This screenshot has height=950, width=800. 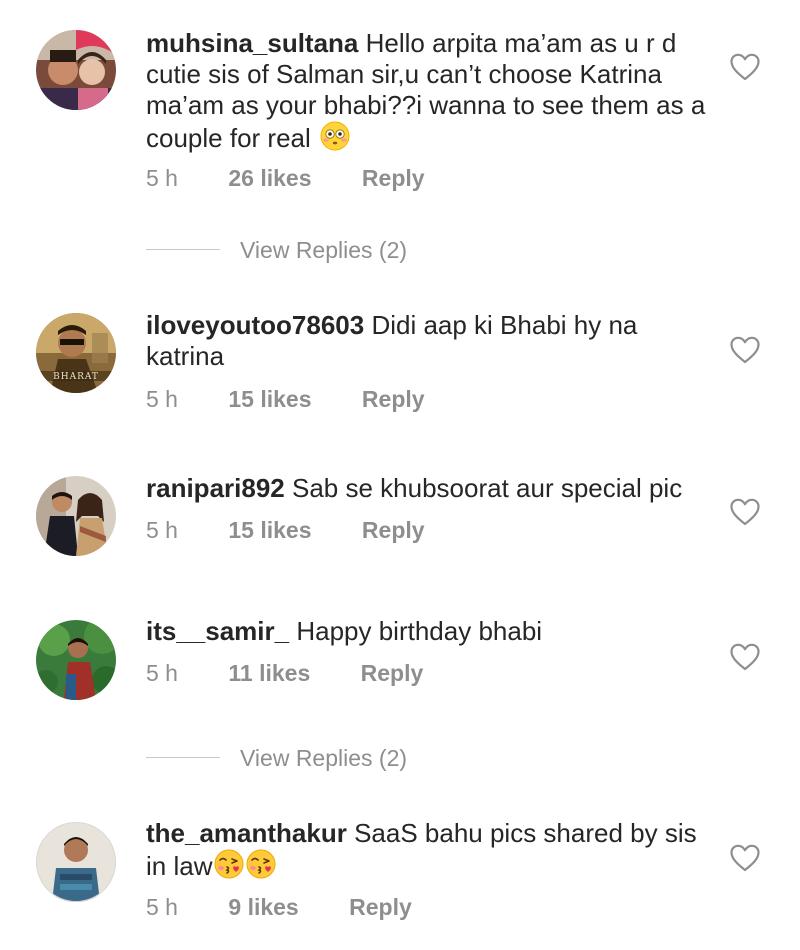 I want to click on likes-count: 9 likes, so click(x=263, y=907).